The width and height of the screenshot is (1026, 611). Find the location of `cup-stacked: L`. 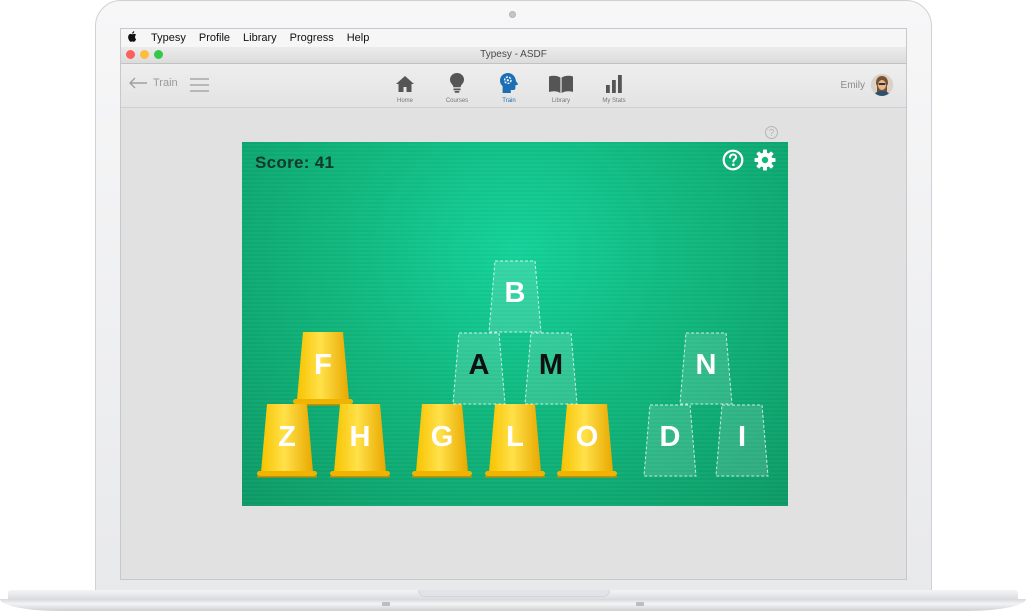

cup-stacked: L is located at coordinates (515, 441).